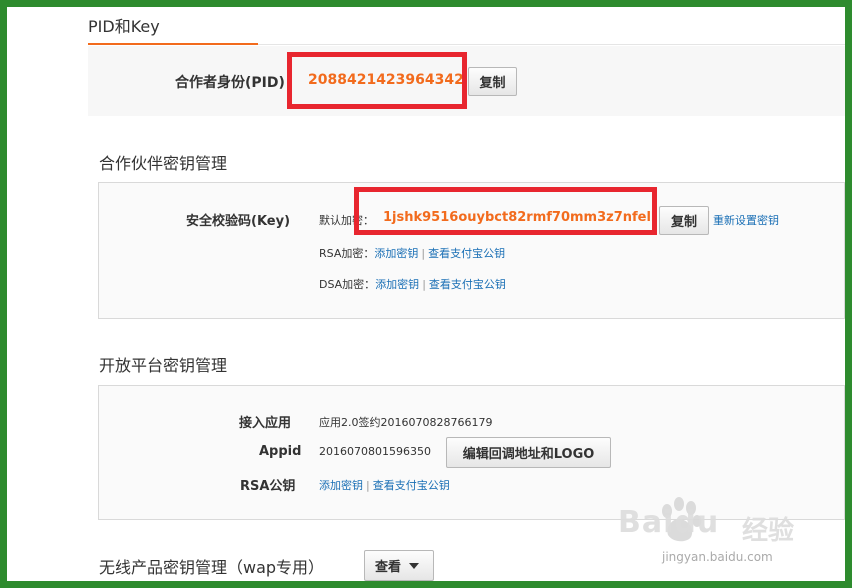  I want to click on app-label: 接入应用, so click(265, 423).